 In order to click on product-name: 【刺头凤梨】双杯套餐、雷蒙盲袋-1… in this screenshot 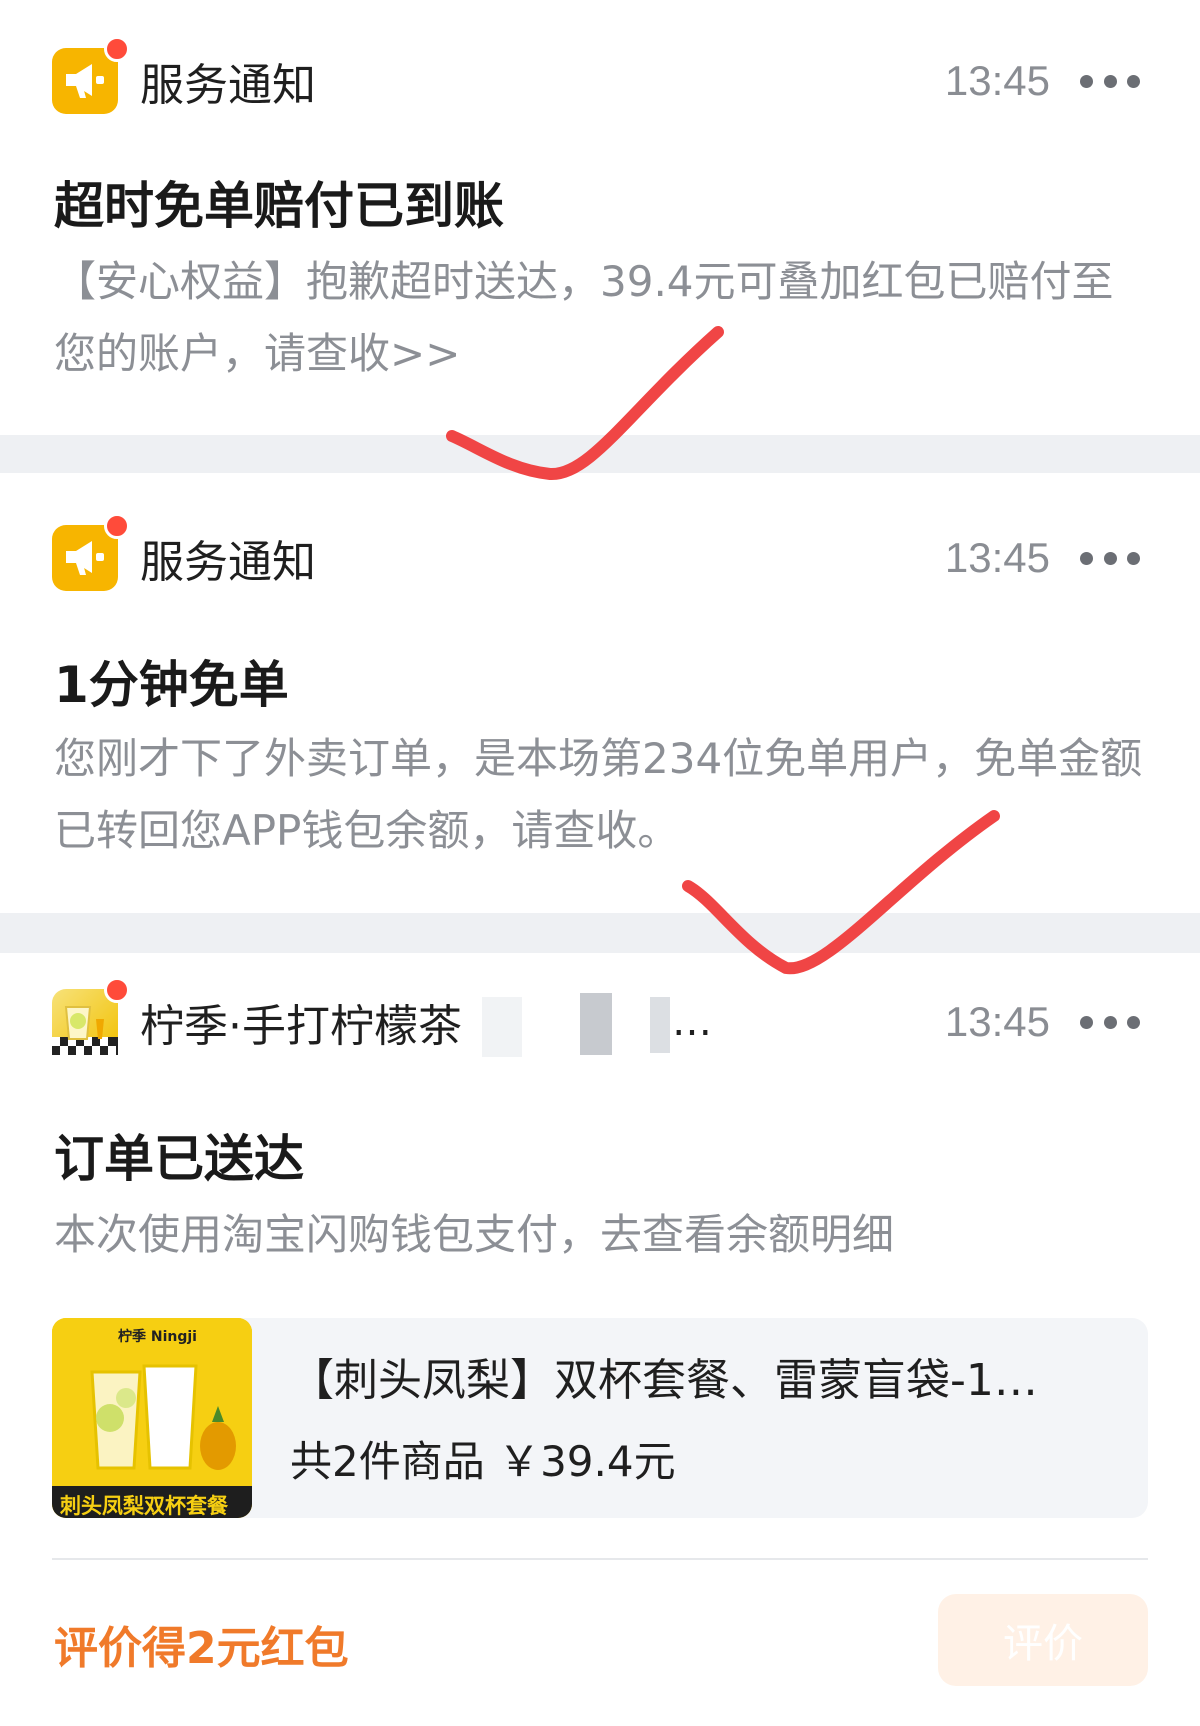, I will do `click(664, 1380)`.